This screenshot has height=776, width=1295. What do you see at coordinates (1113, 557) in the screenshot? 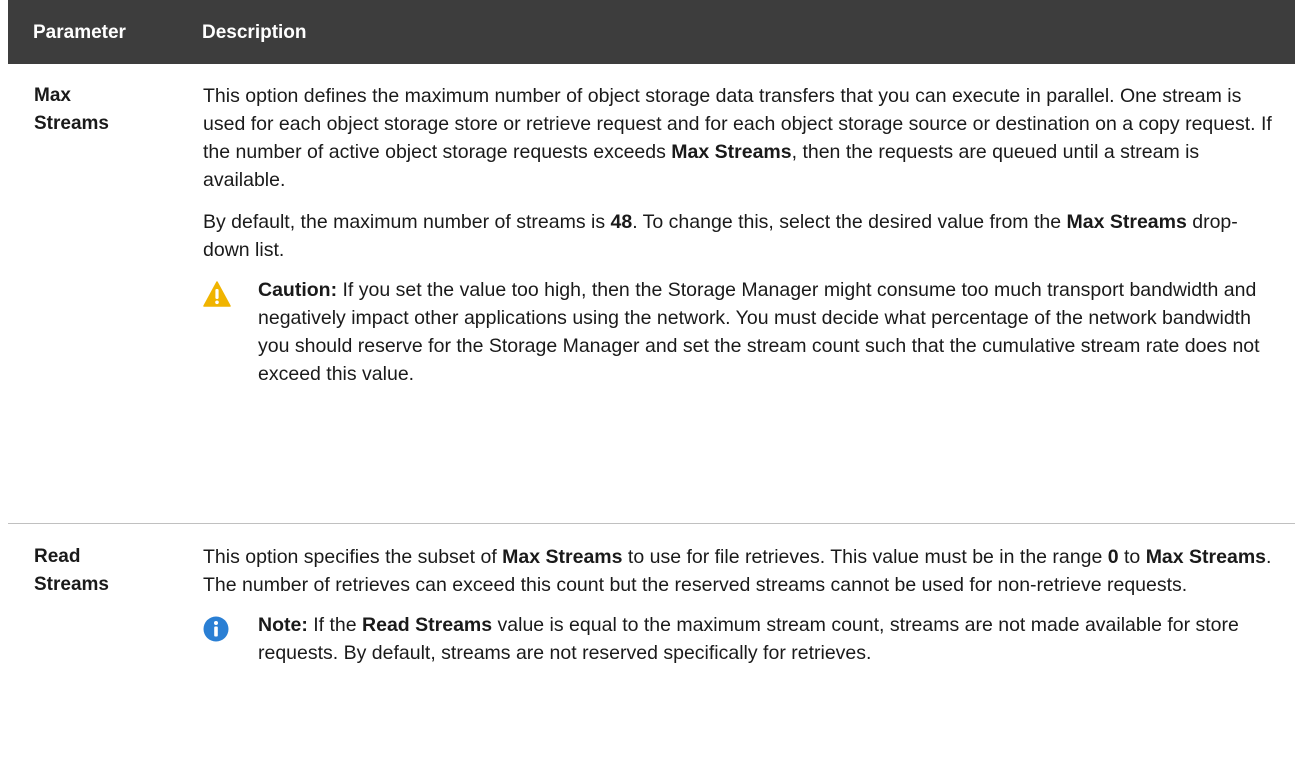
I see `bold-term: 0` at bounding box center [1113, 557].